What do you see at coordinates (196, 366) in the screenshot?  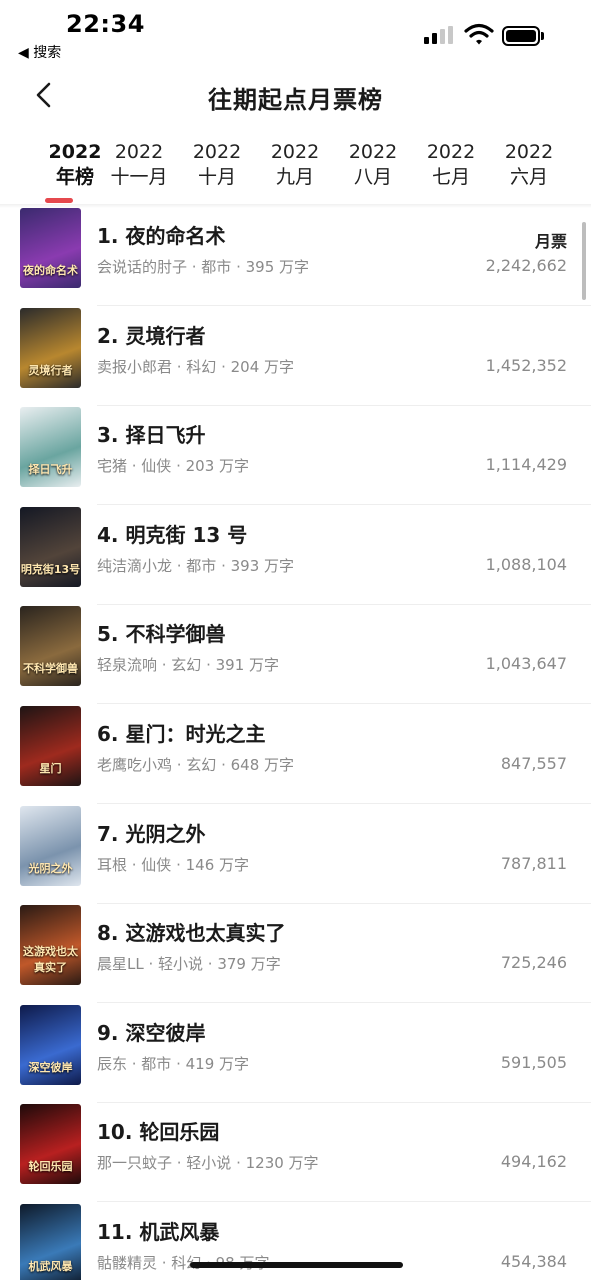 I see `book-meta: 卖报小郎君 · 科幻 · 204 万字` at bounding box center [196, 366].